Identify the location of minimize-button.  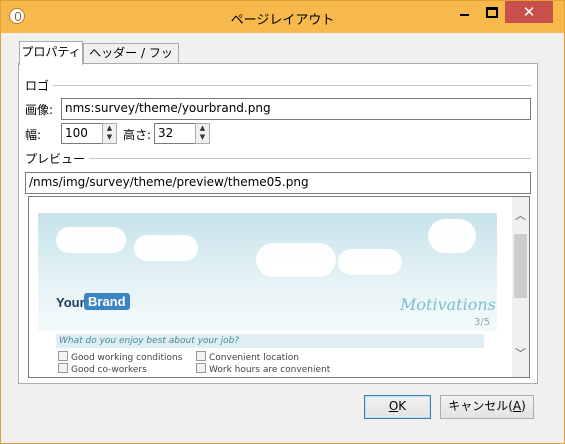
(464, 12).